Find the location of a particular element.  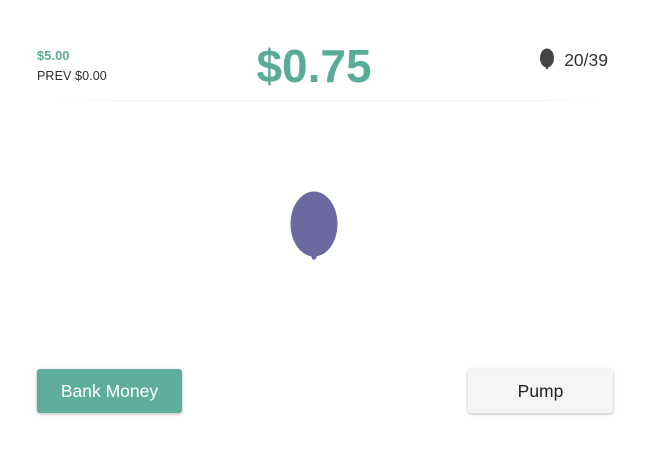

balloon-counter: 20/39 is located at coordinates (573, 60).